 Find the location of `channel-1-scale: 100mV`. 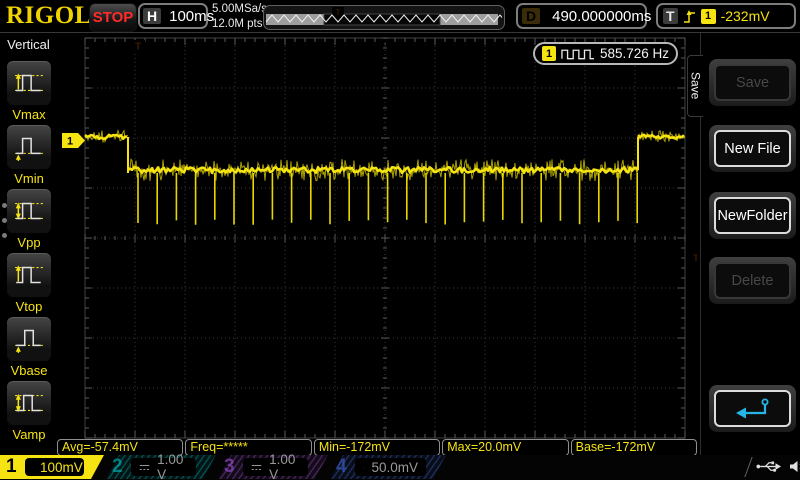

channel-1-scale: 100mV is located at coordinates (61, 467).